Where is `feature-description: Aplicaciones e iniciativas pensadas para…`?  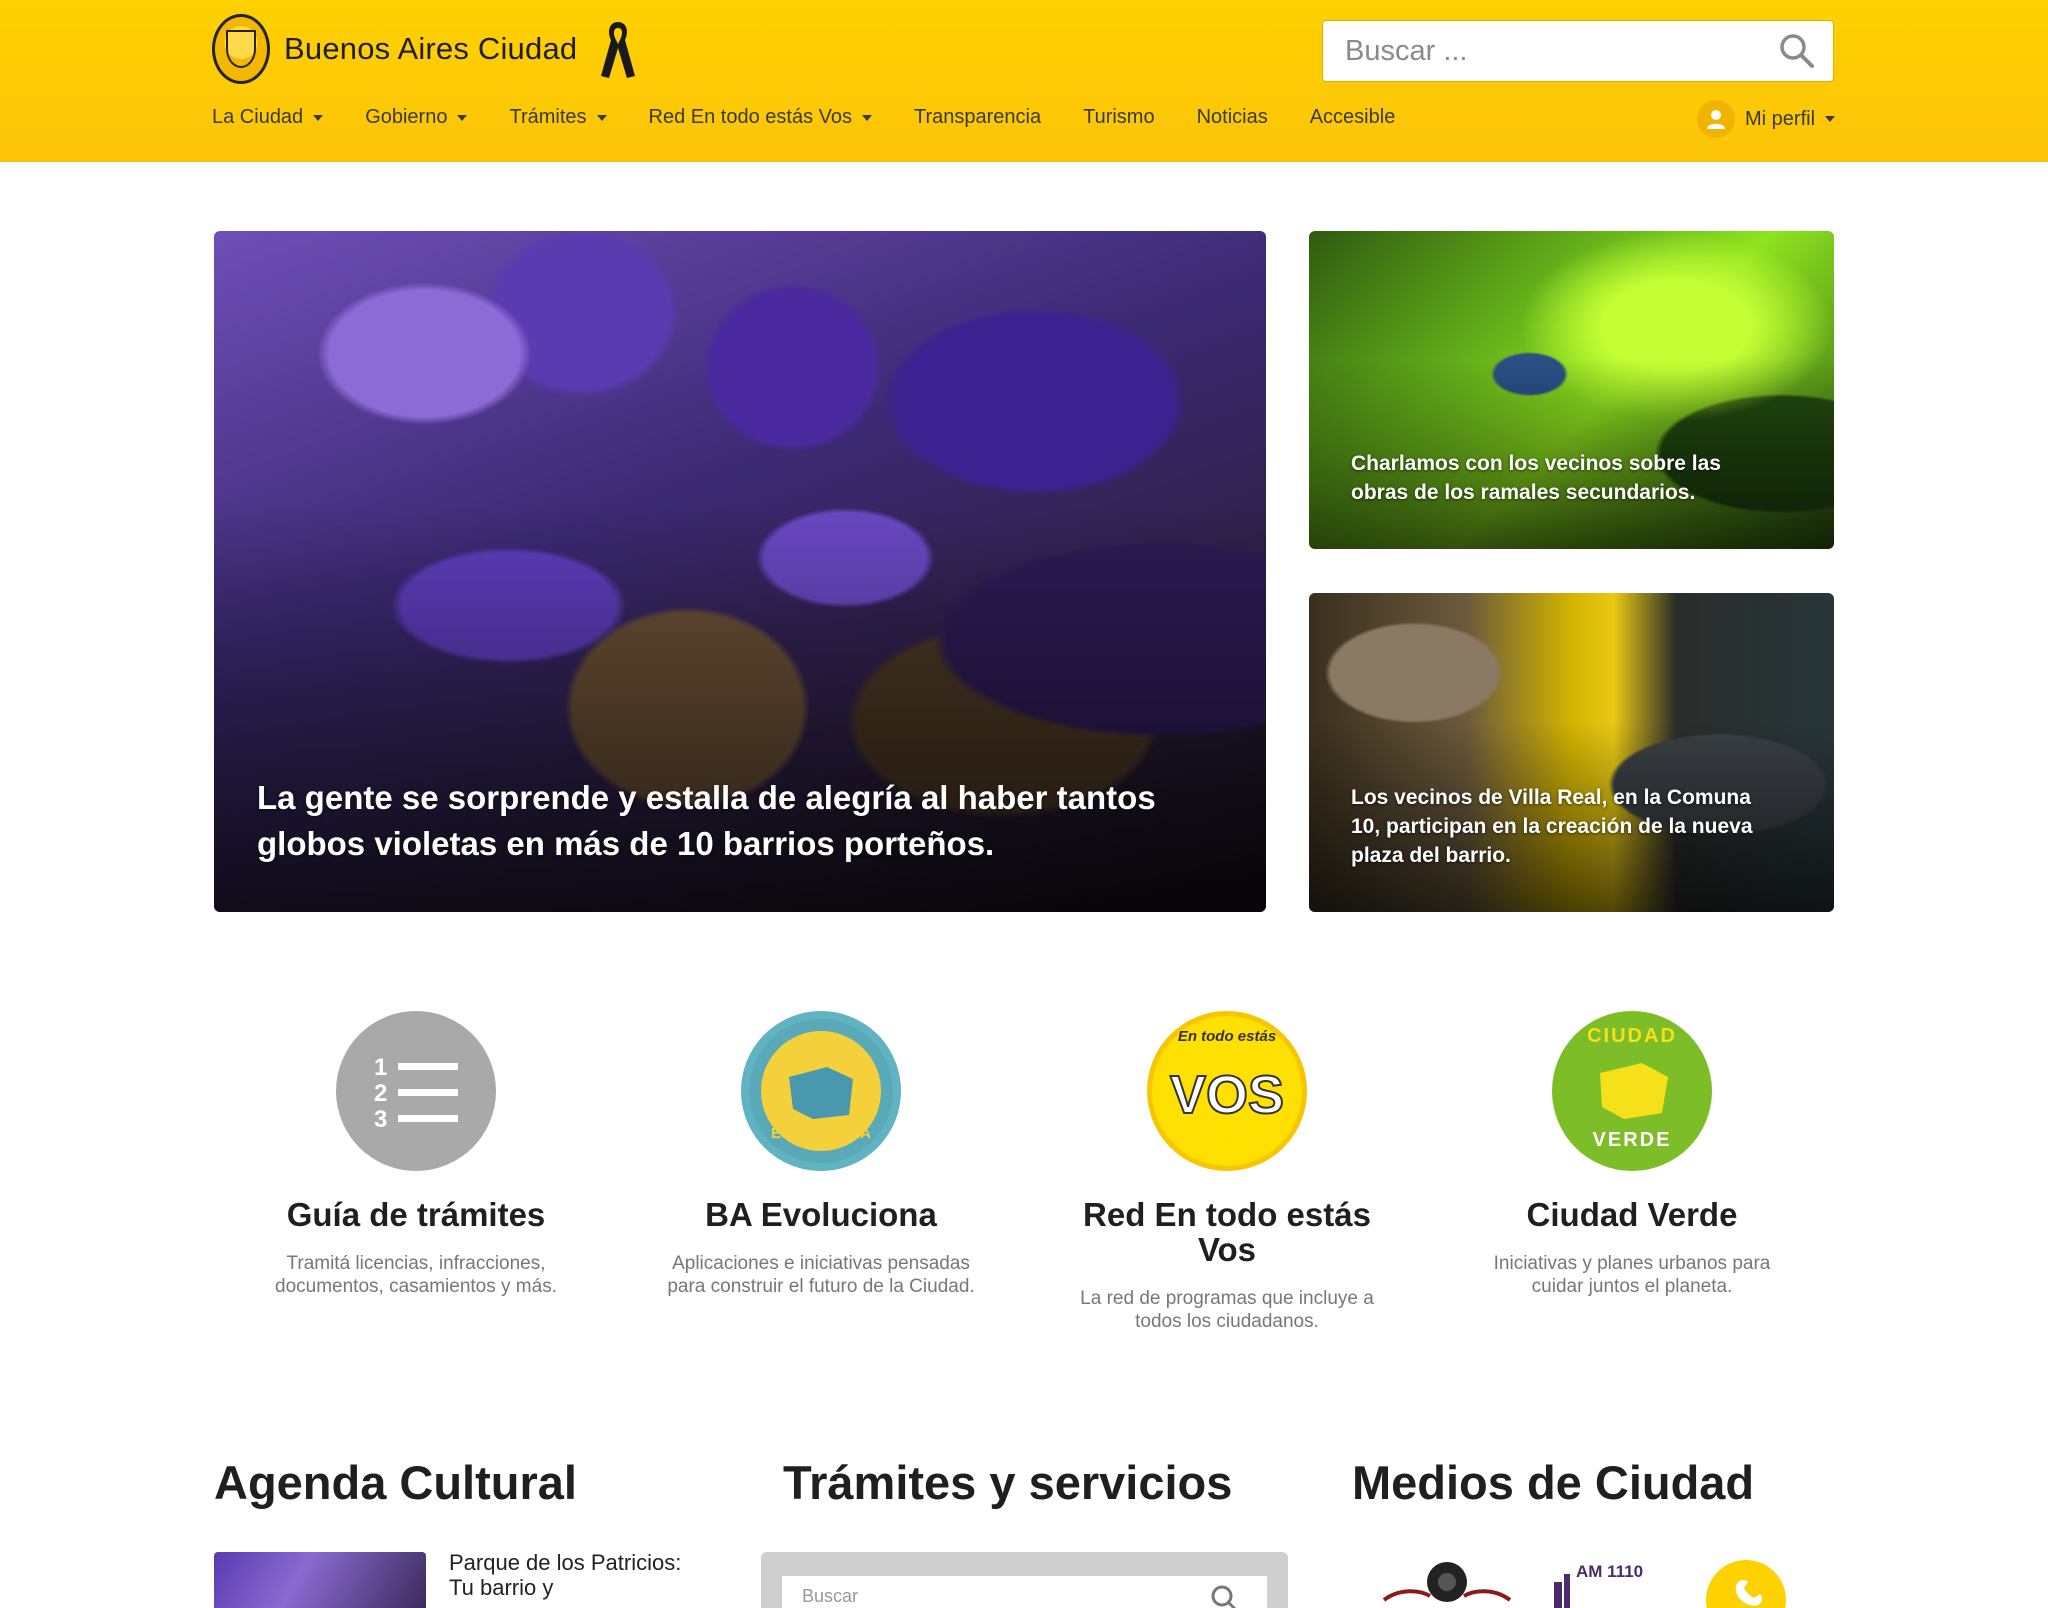 feature-description: Aplicaciones e iniciativas pensadas para… is located at coordinates (821, 1275).